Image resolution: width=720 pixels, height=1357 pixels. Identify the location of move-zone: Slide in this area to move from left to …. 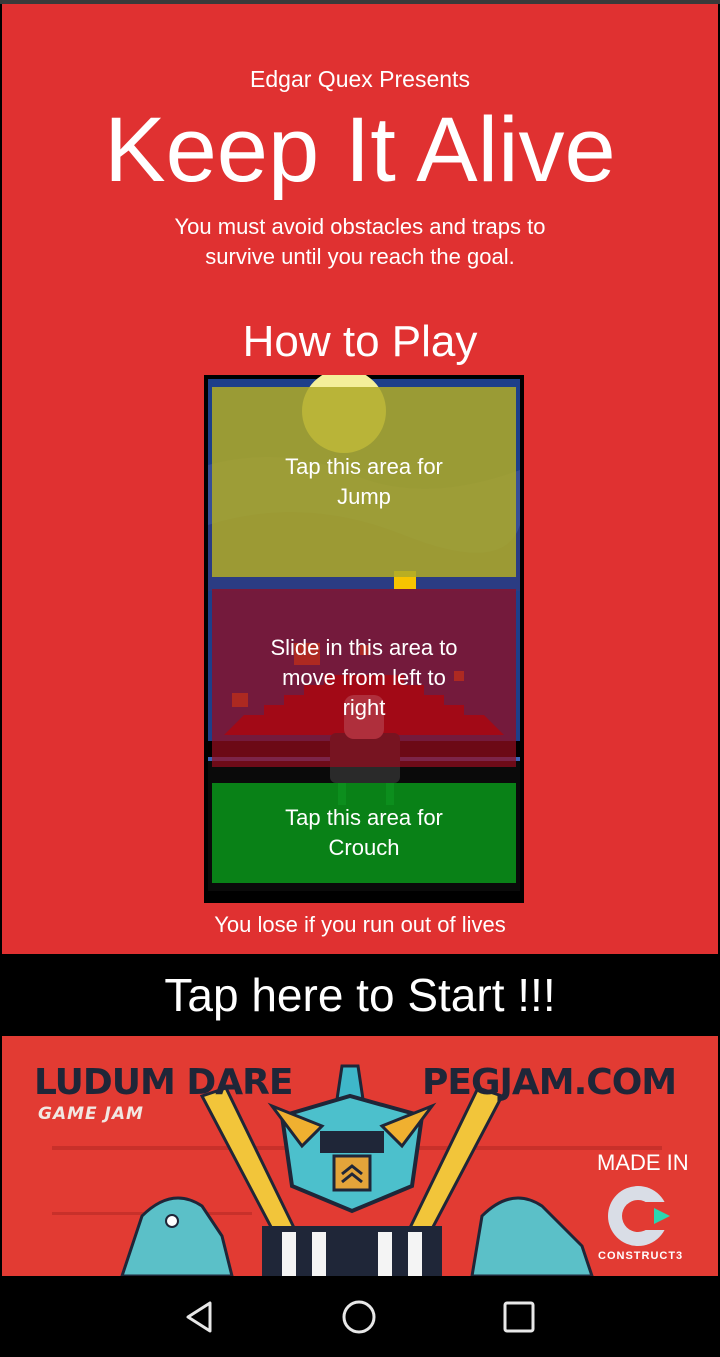
(364, 678).